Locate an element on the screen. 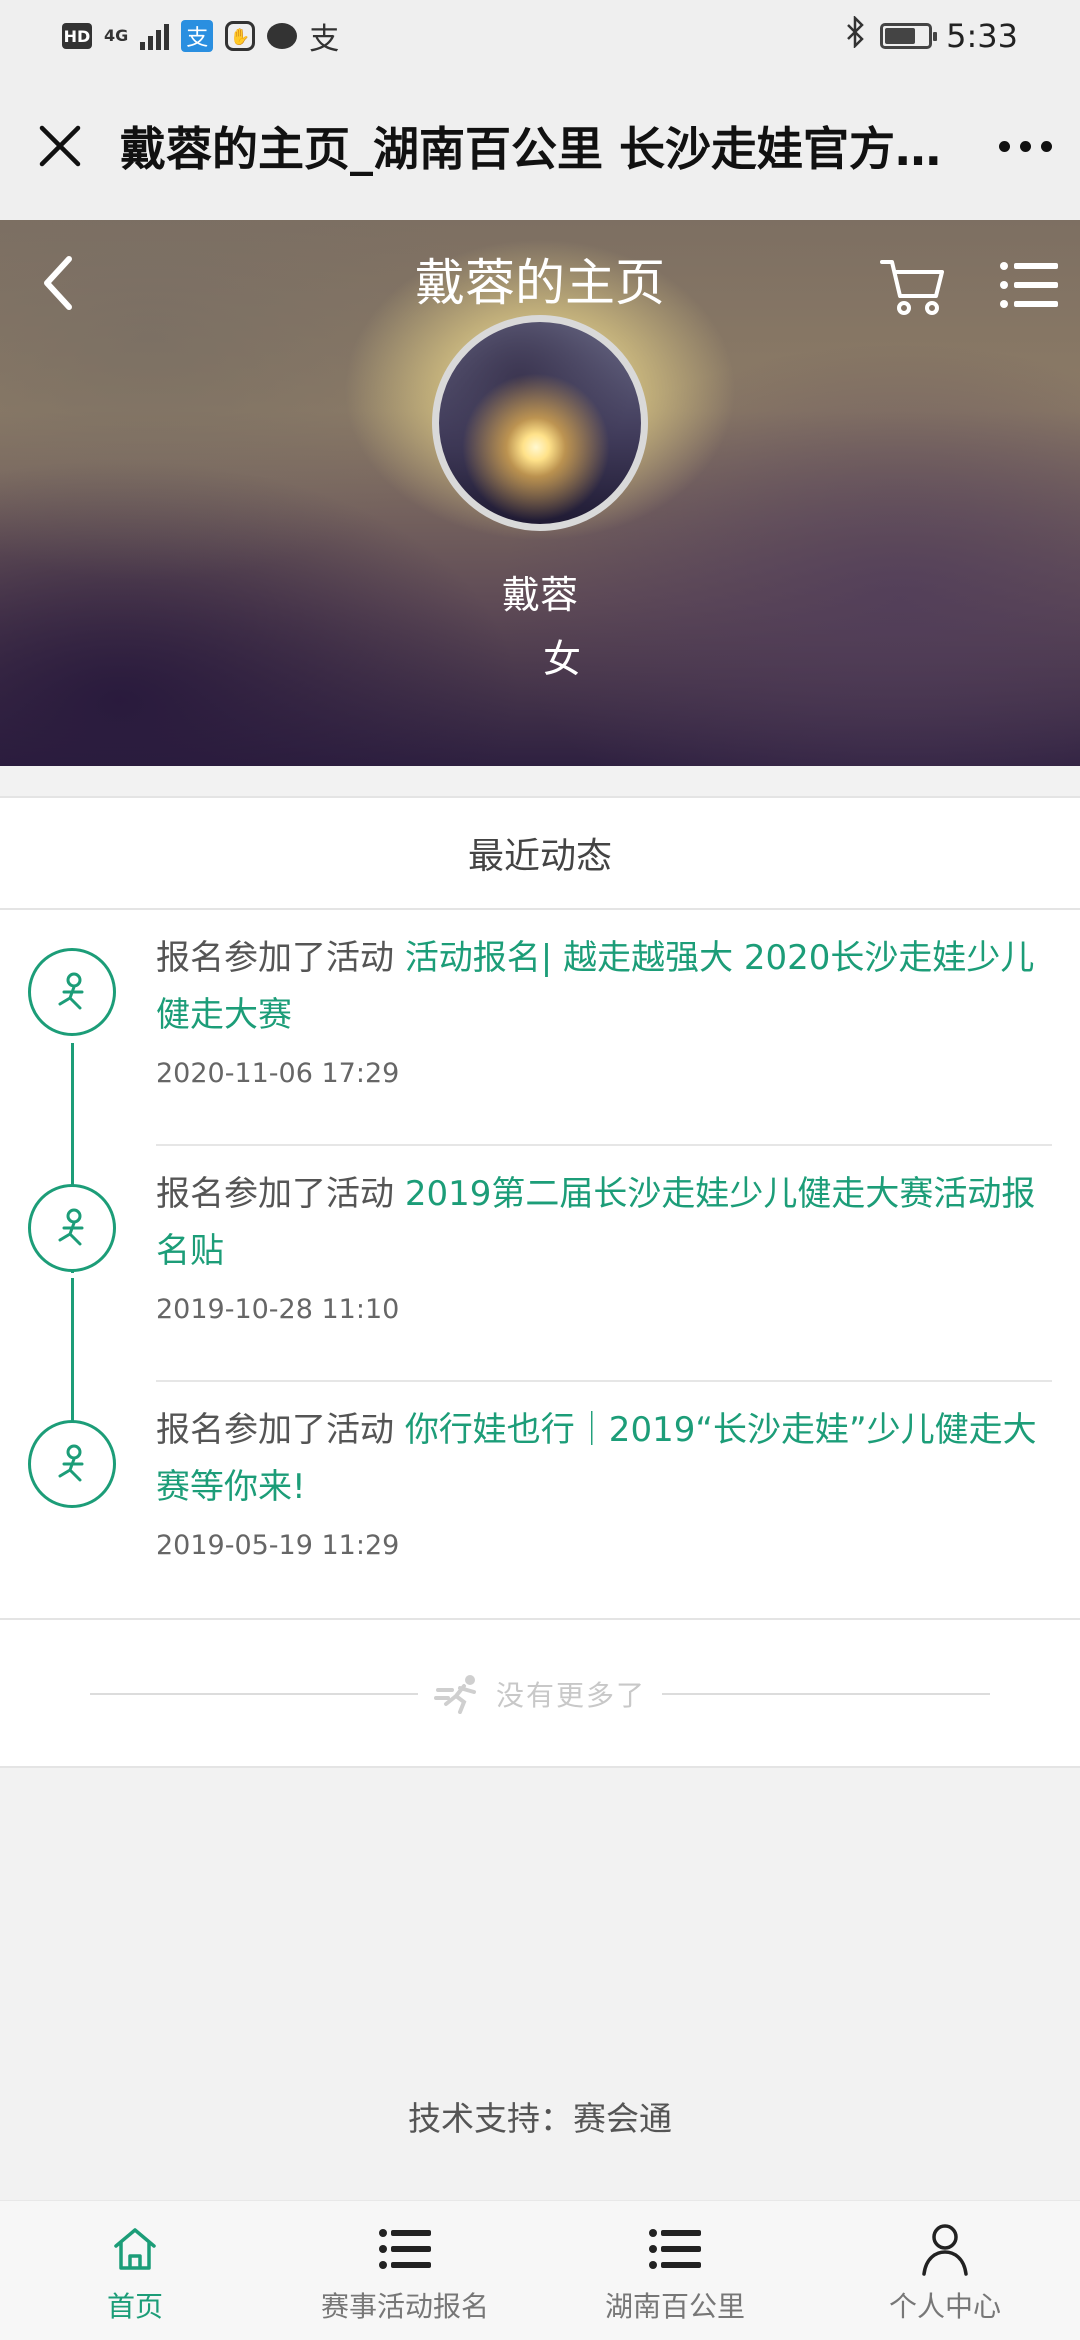  menu-icon is located at coordinates (1029, 285).